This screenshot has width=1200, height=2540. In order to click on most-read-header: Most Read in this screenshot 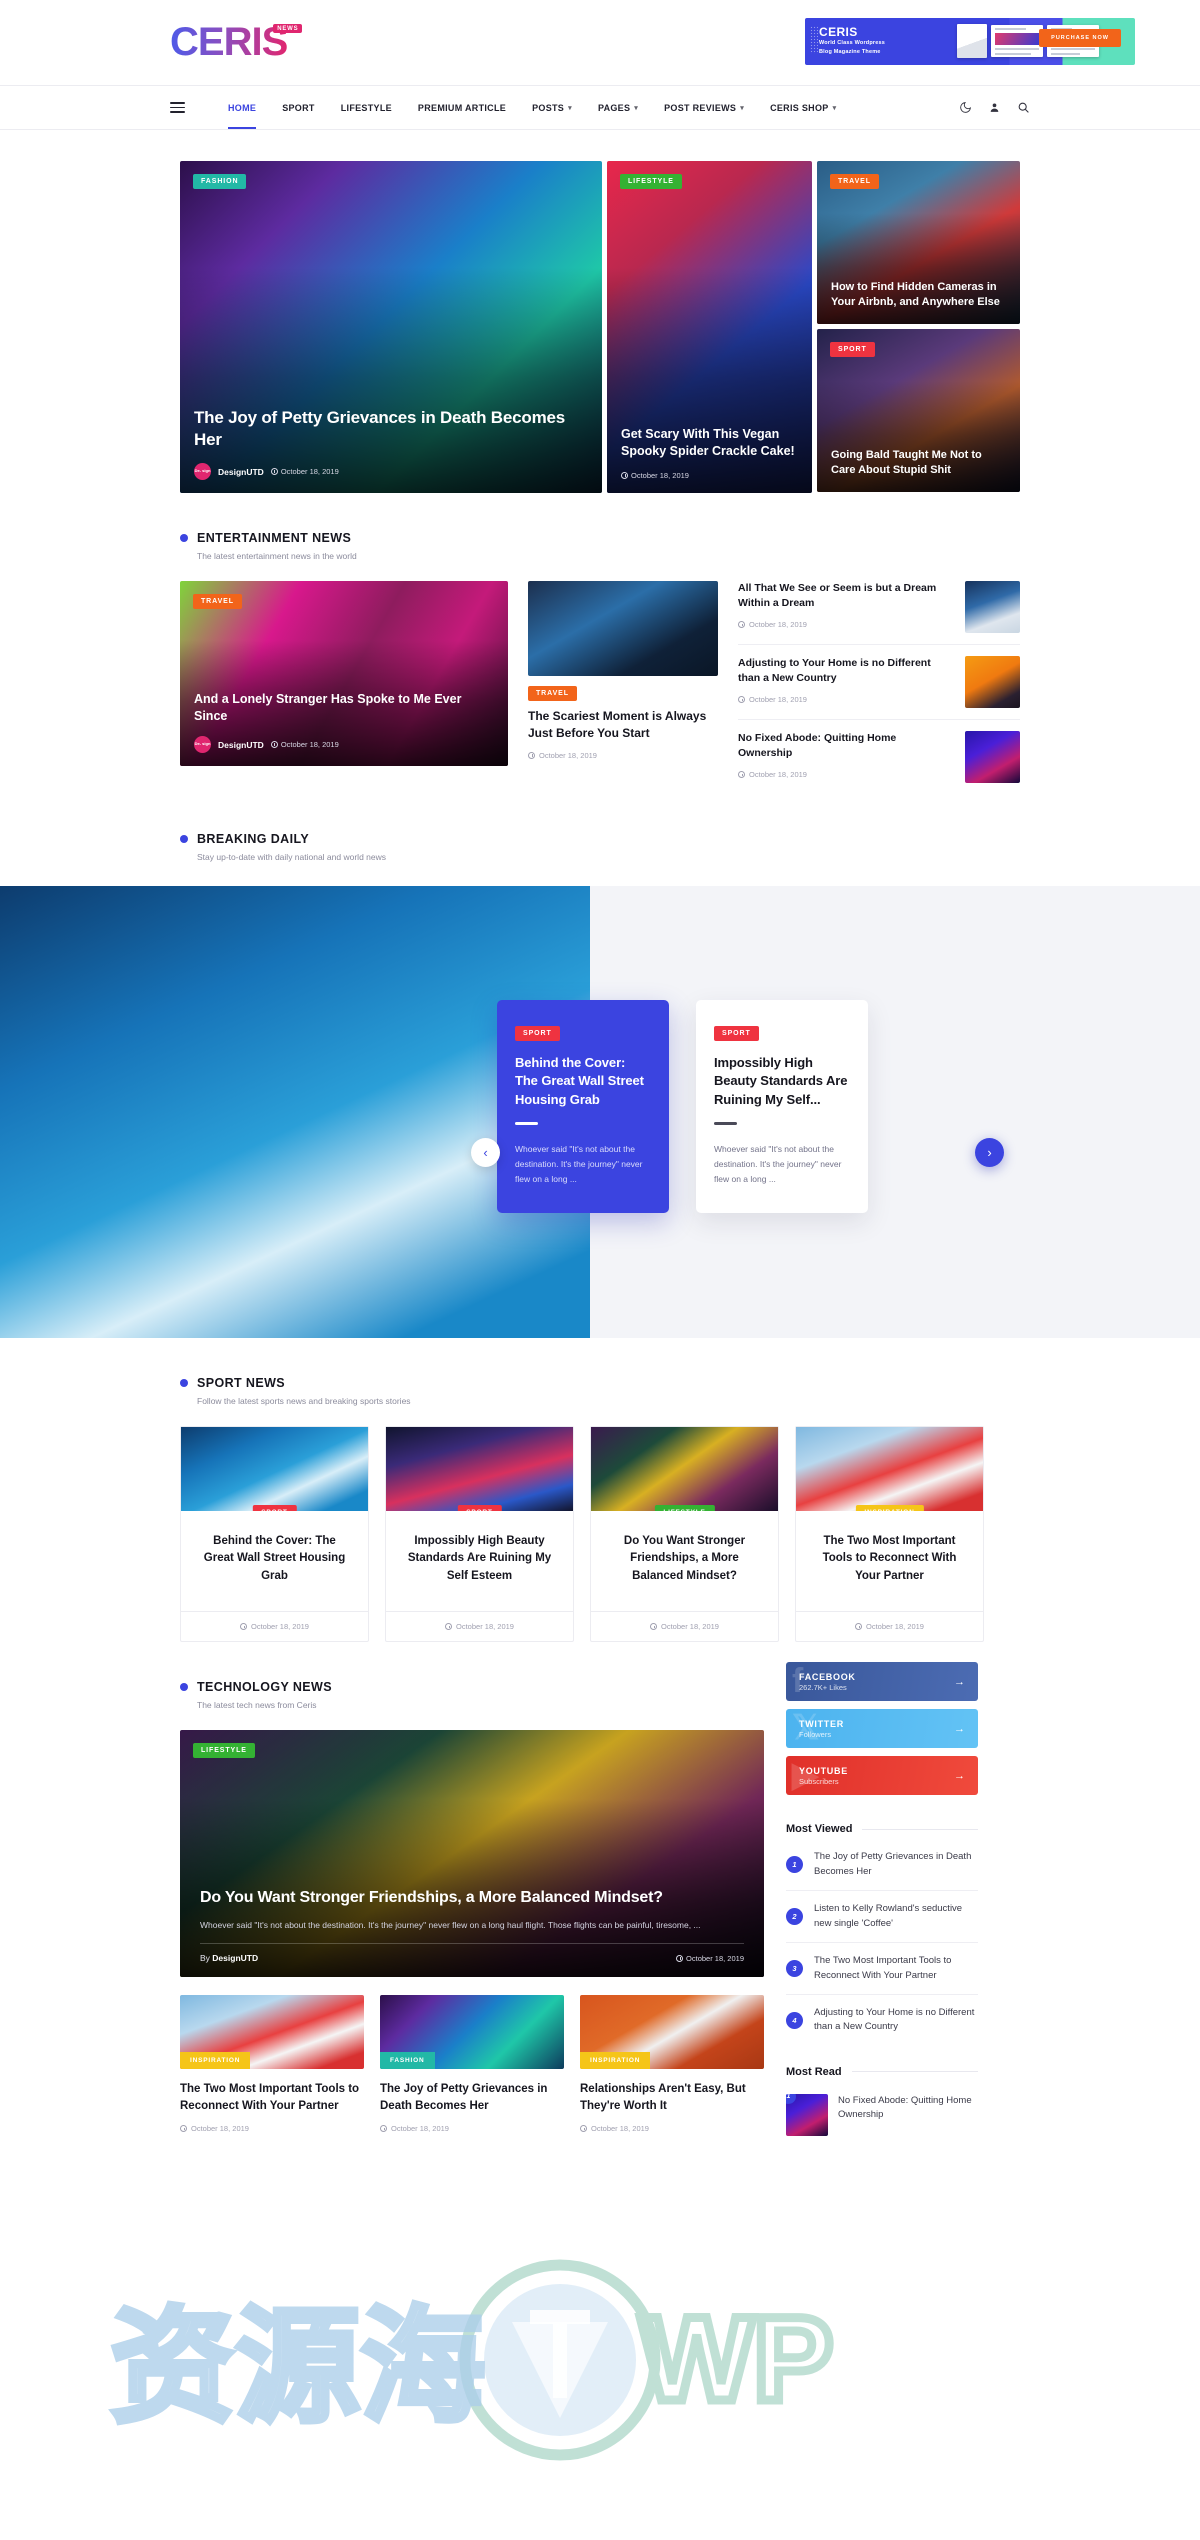, I will do `click(882, 2072)`.